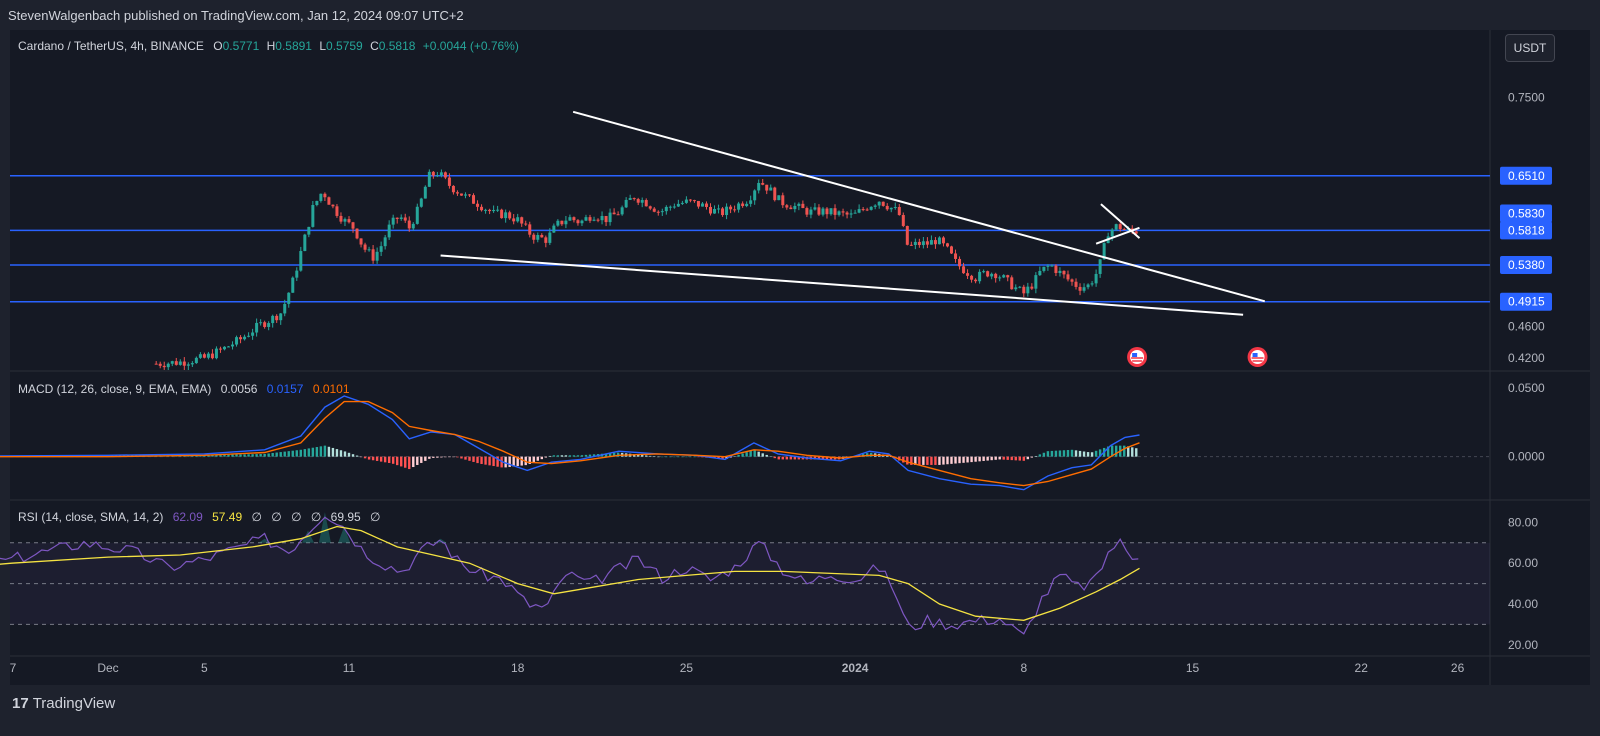 This screenshot has height=736, width=1600. Describe the element at coordinates (1523, 522) in the screenshot. I see `rsi-axis-label: 80.00` at that location.